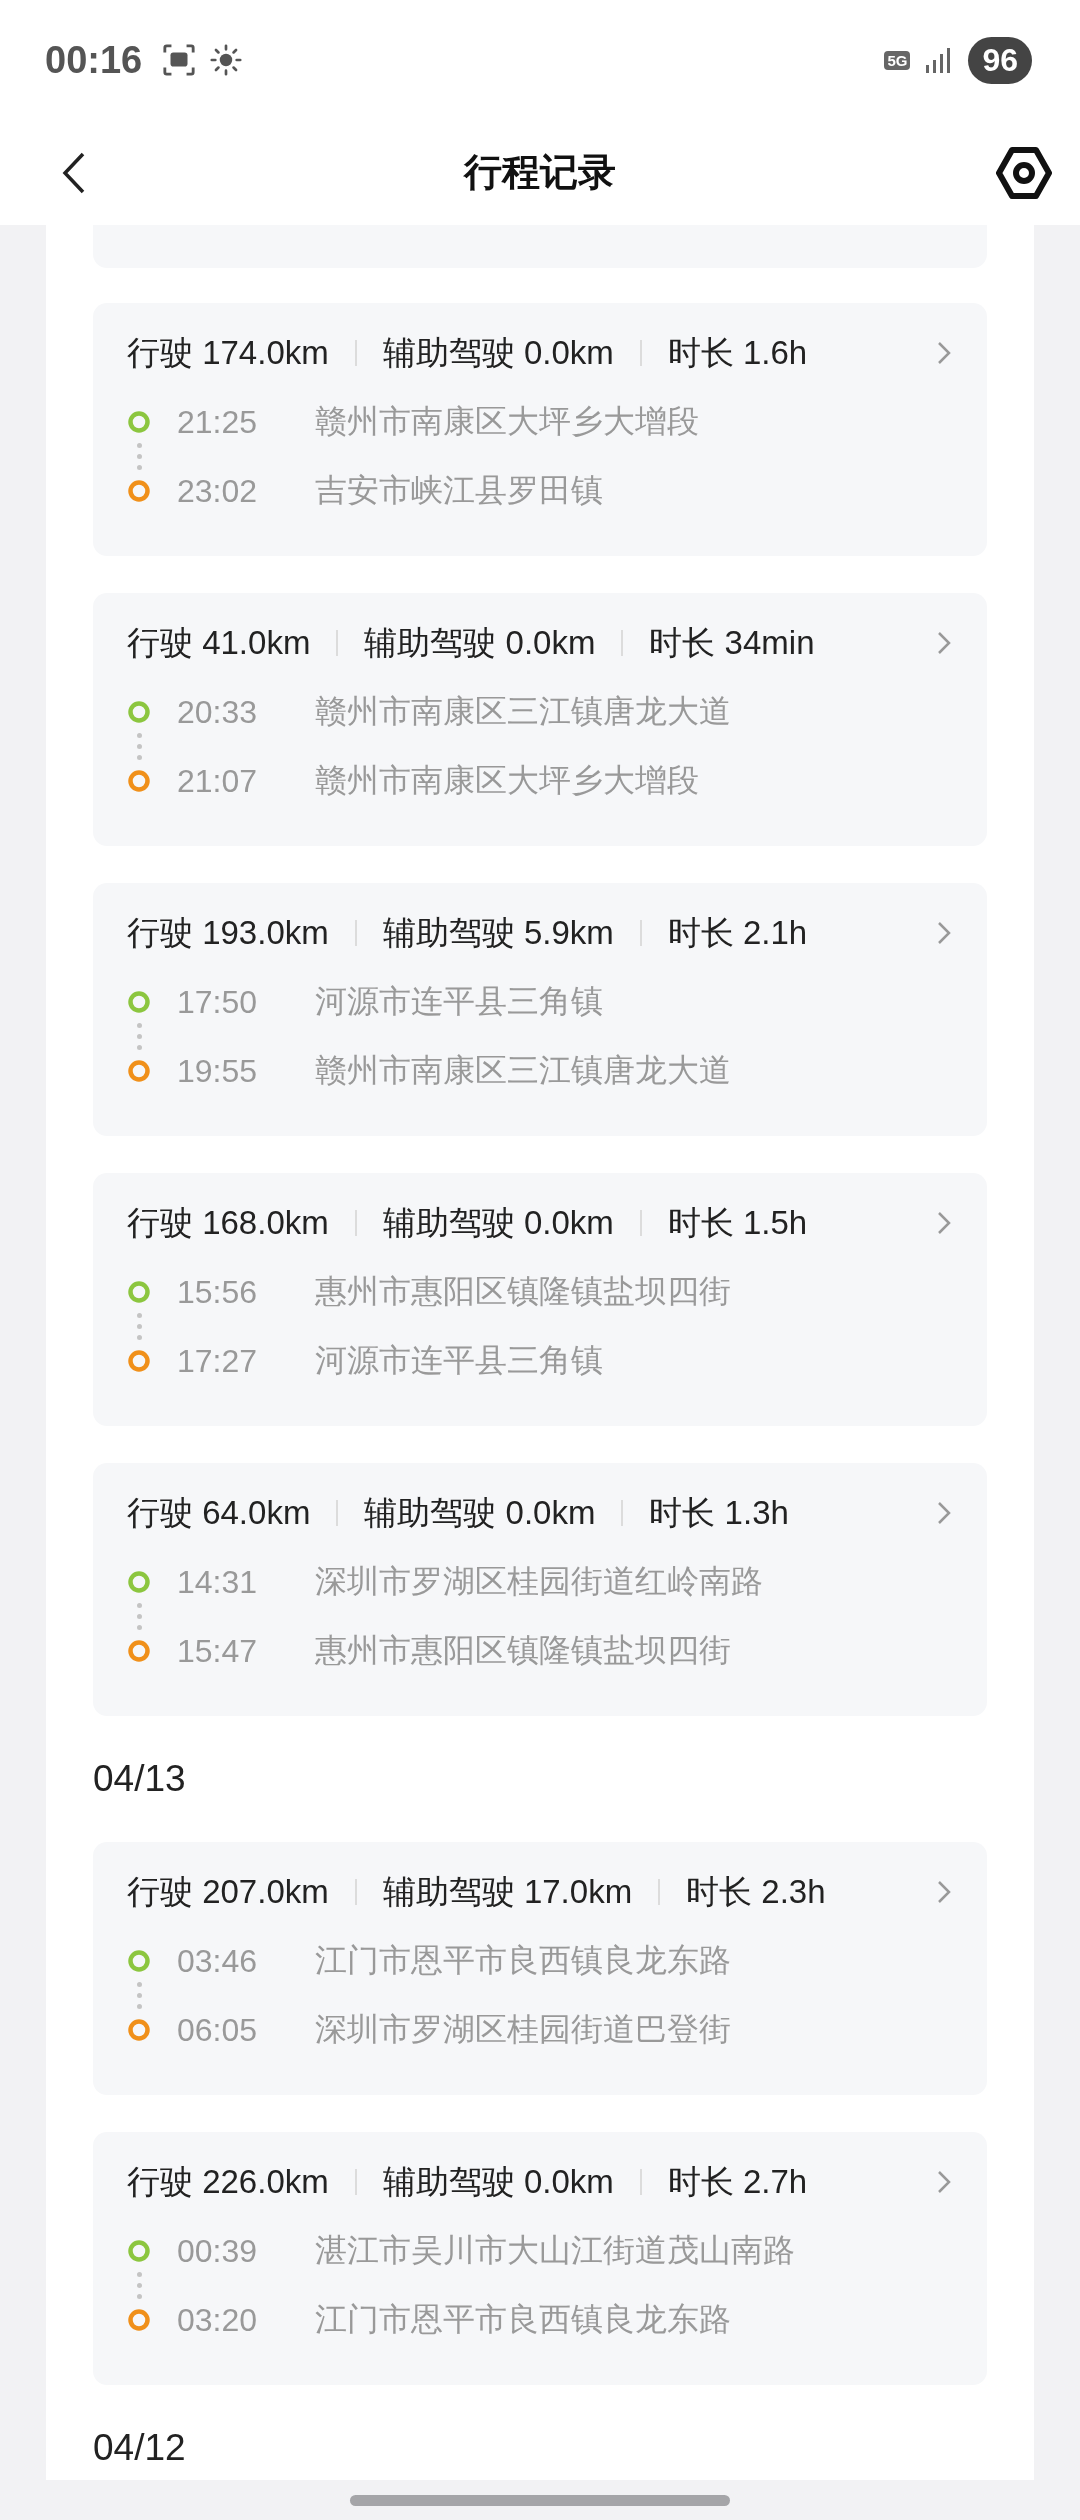  I want to click on trip-card: 行驶 174.0km 辅助驾驶 0.0km 时长 1.6h 21:25 赣州市南康区大坪乡大增段 23:02 吉安市峡江县罗田镇, so click(540, 429).